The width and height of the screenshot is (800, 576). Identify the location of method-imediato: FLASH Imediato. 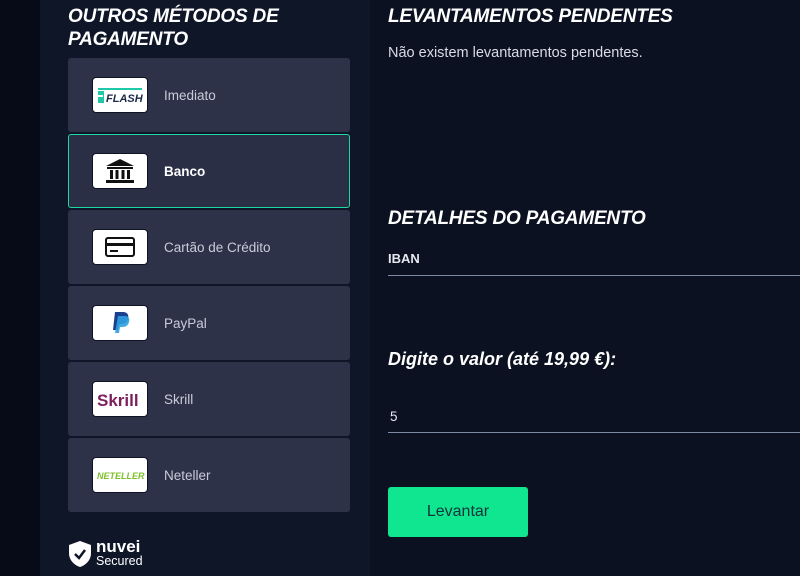
(209, 95).